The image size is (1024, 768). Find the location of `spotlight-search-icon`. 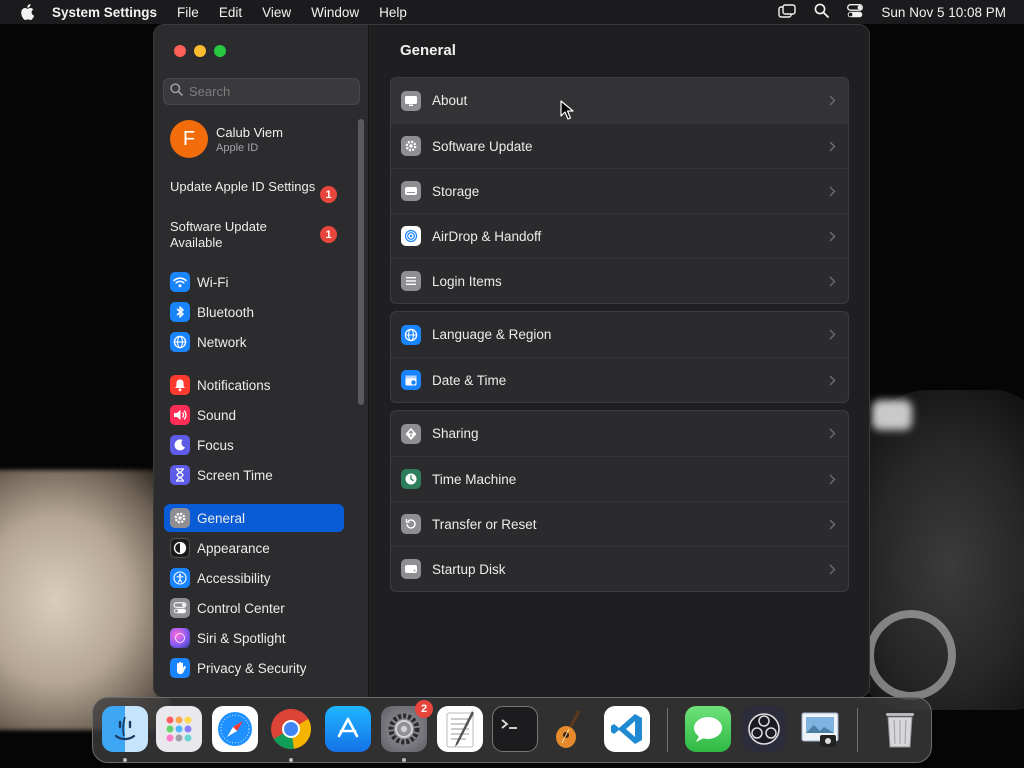

spotlight-search-icon is located at coordinates (822, 12).